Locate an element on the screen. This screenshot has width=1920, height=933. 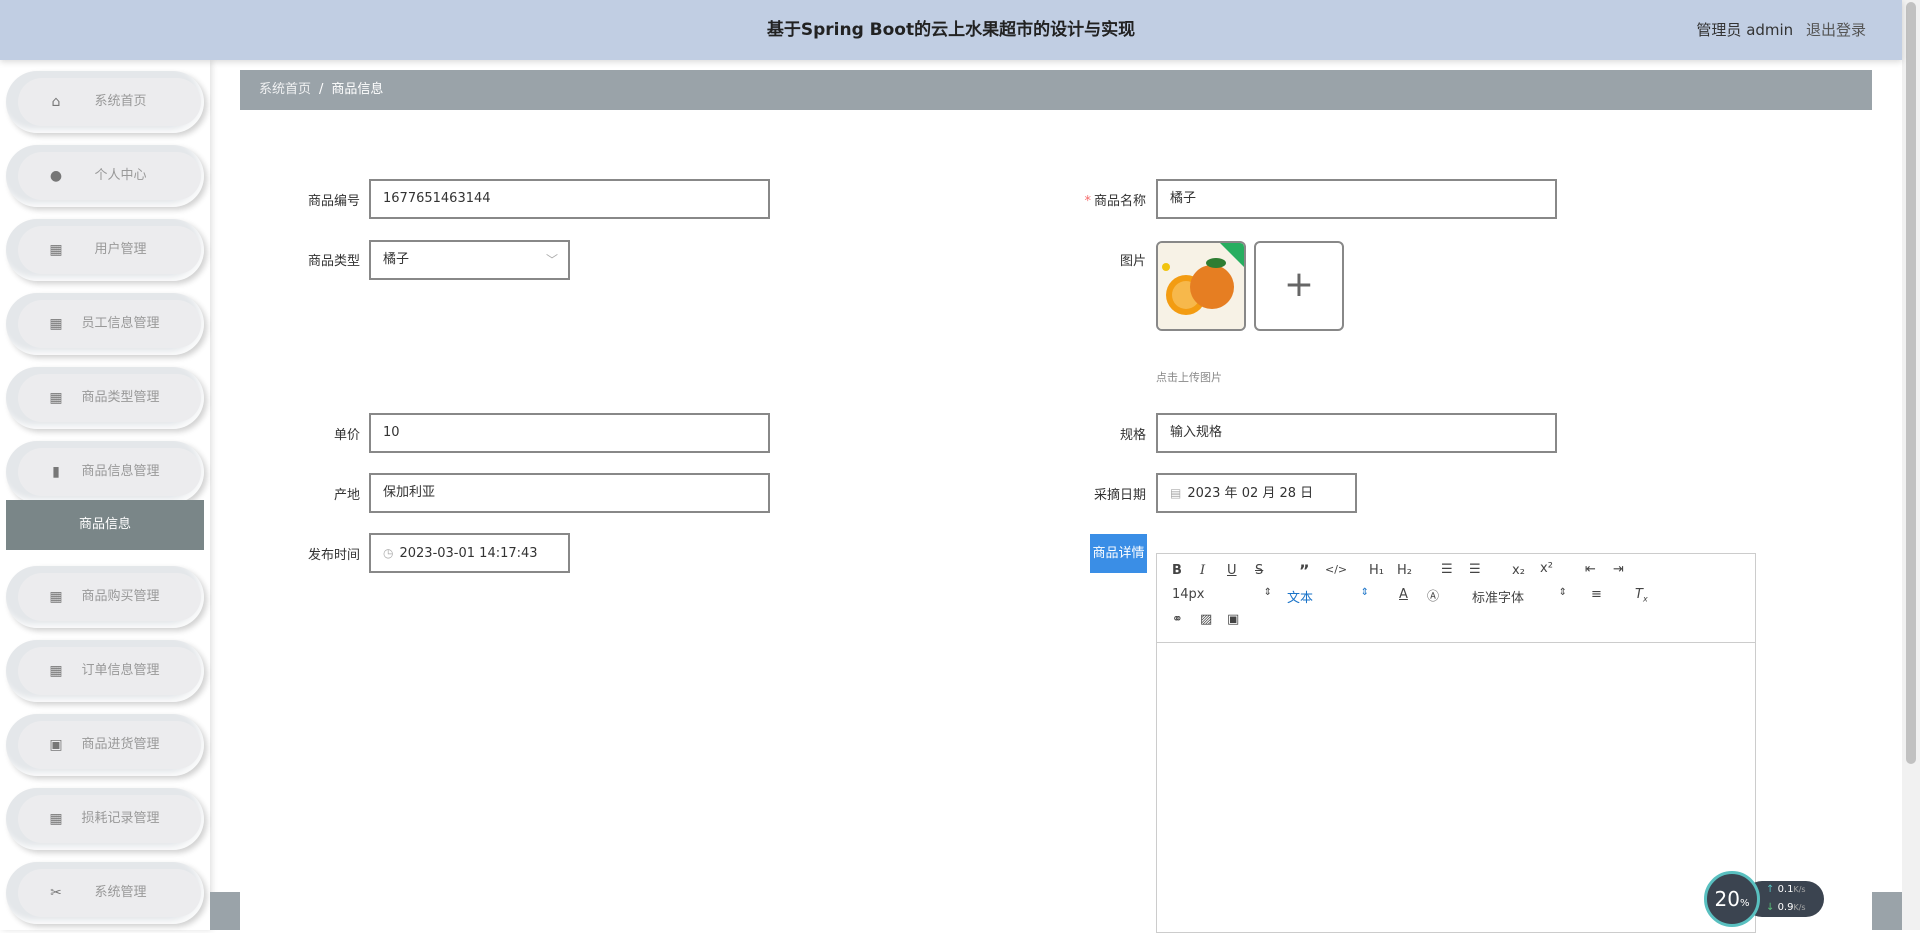
indent-icon: ⇥ is located at coordinates (1618, 569).